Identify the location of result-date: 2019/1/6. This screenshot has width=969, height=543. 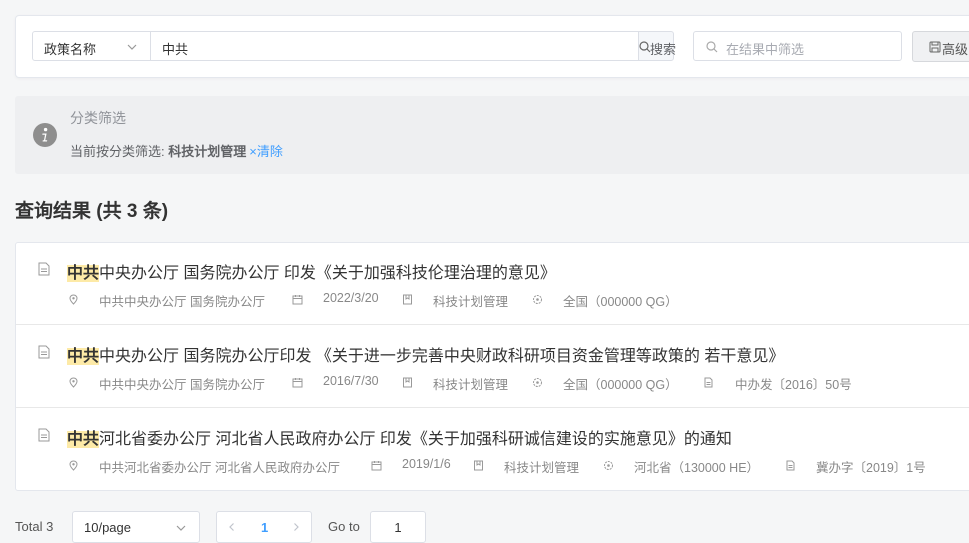
(426, 464).